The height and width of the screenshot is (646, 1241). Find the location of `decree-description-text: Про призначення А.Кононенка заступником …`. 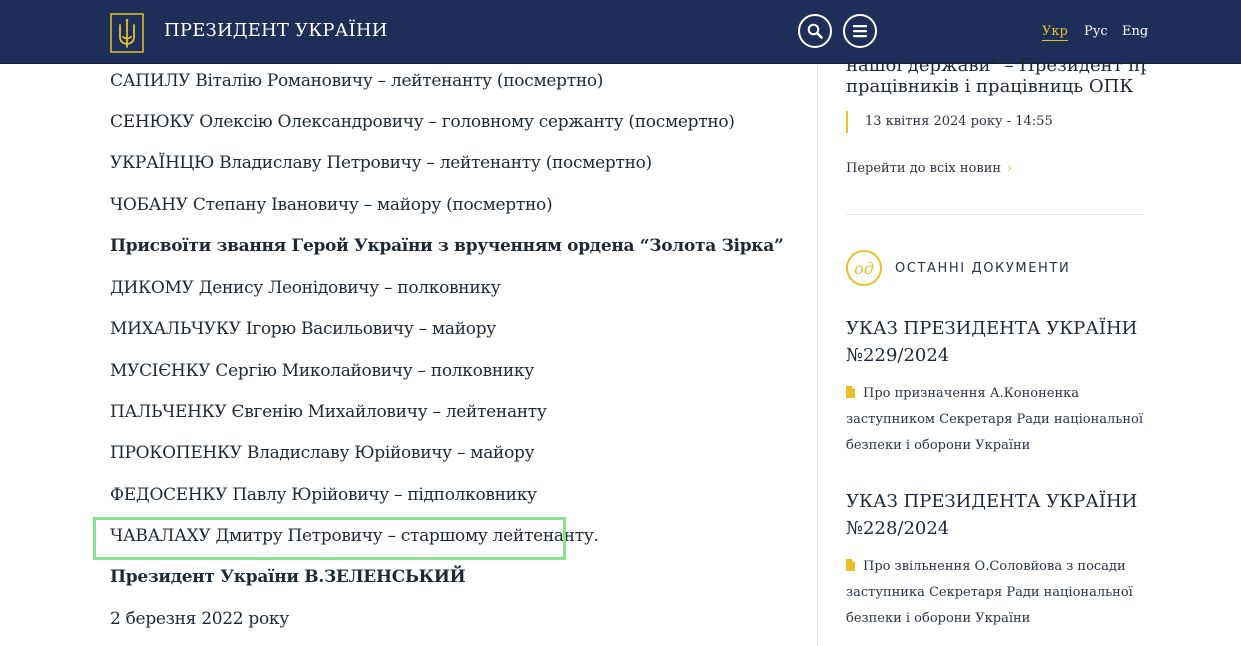

decree-description-text: Про призначення А.Кононенка заступником … is located at coordinates (994, 419).